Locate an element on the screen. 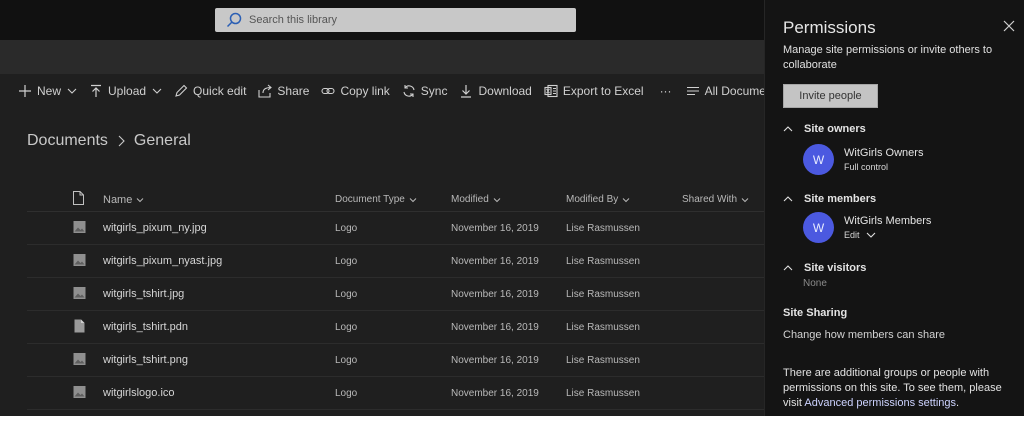  site-sharing-heading: Site Sharing is located at coordinates (815, 313).